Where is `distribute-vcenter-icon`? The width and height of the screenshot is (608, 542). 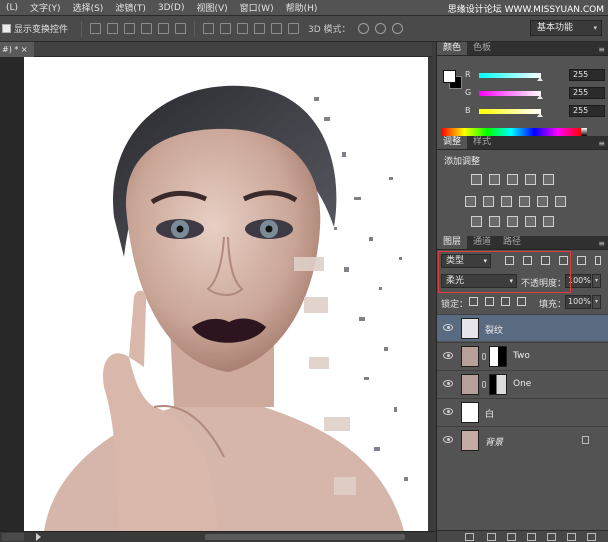 distribute-vcenter-icon is located at coordinates (226, 28).